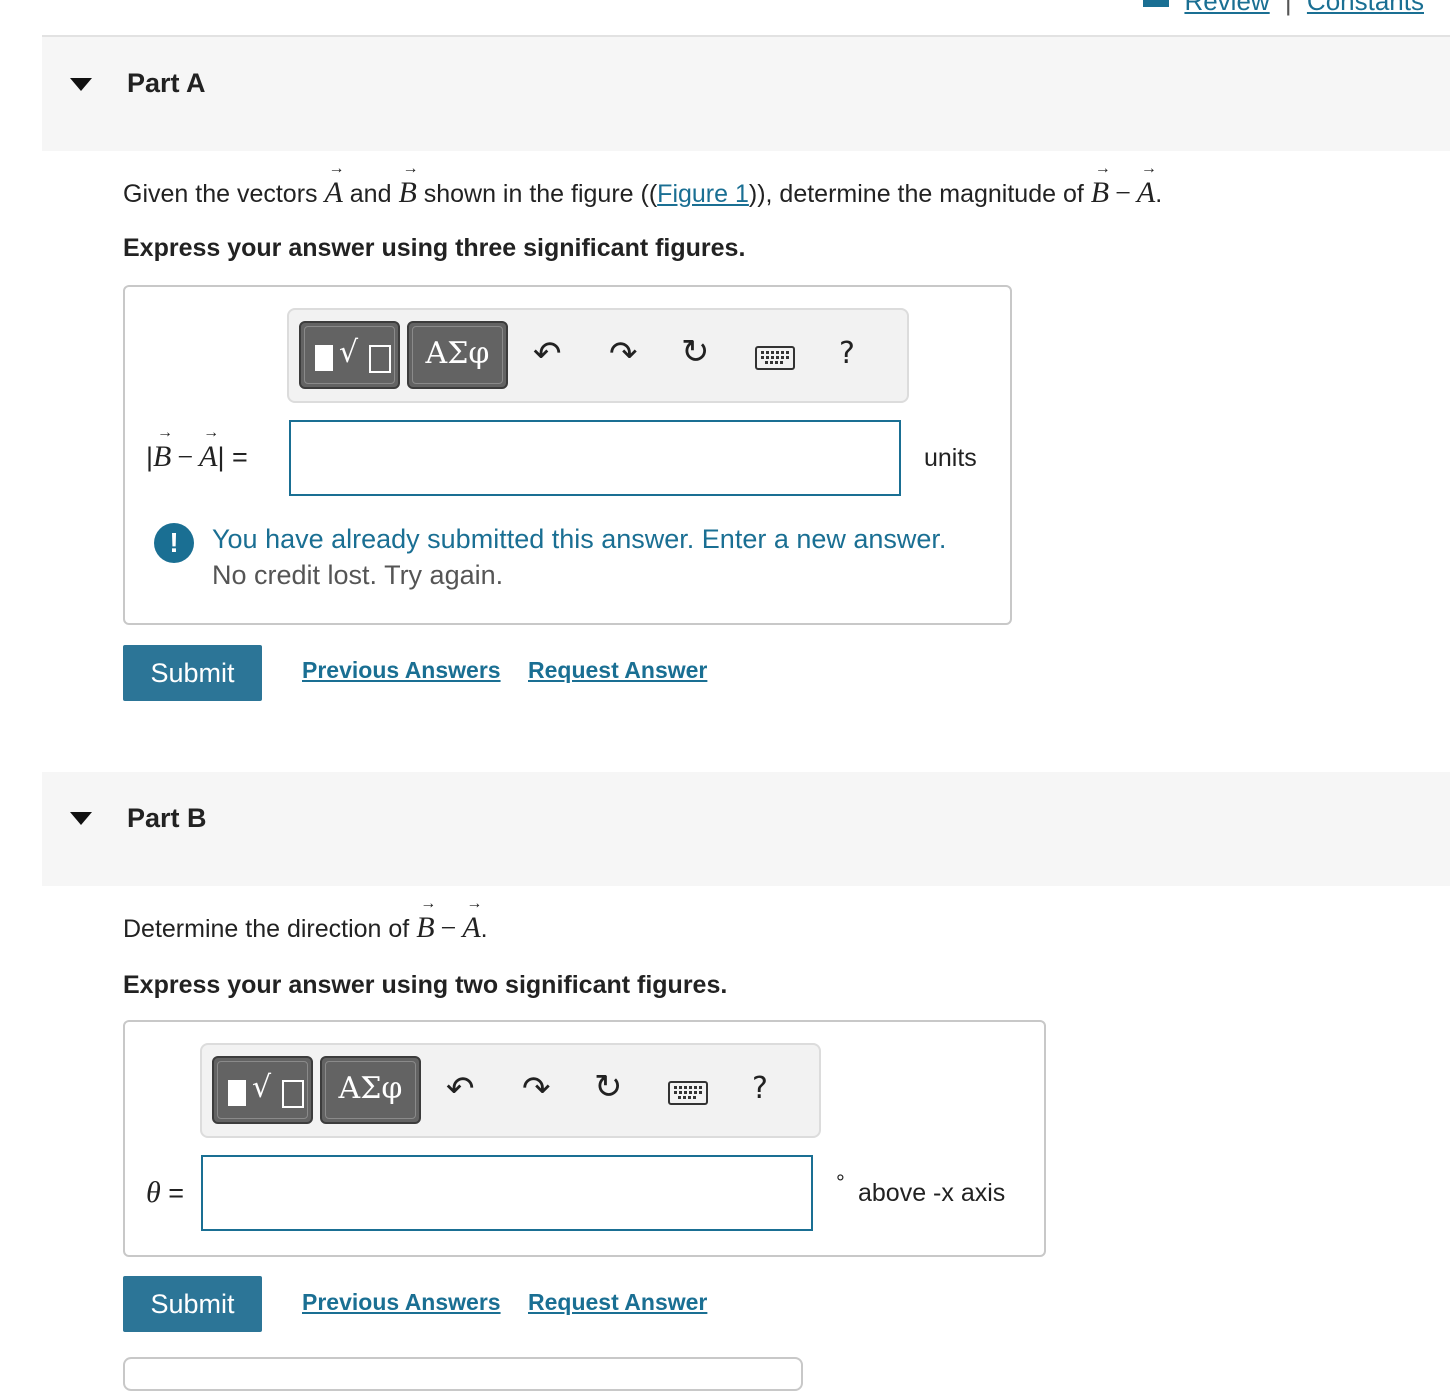  I want to click on top-links: Review | Constants, so click(1283, 8).